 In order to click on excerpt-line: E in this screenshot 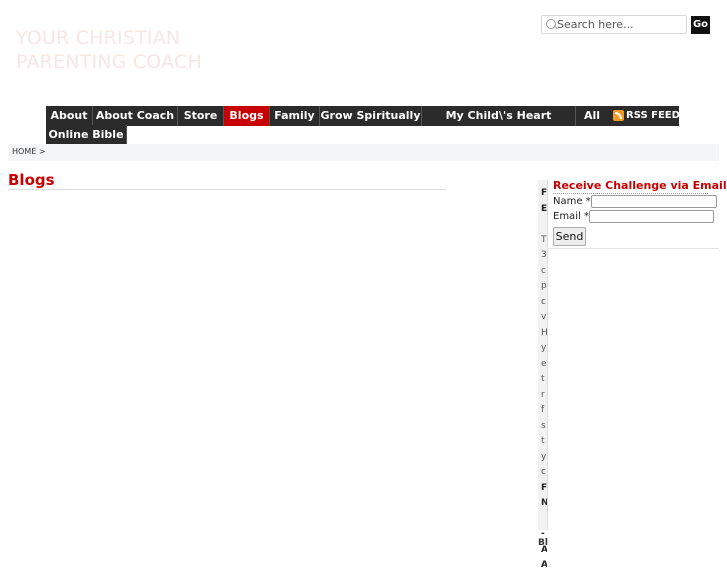, I will do `click(544, 208)`.